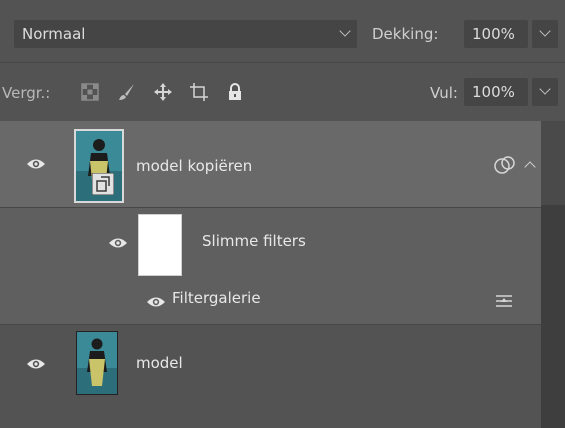 Image resolution: width=565 pixels, height=428 pixels. I want to click on fill-value: 100%, so click(493, 92).